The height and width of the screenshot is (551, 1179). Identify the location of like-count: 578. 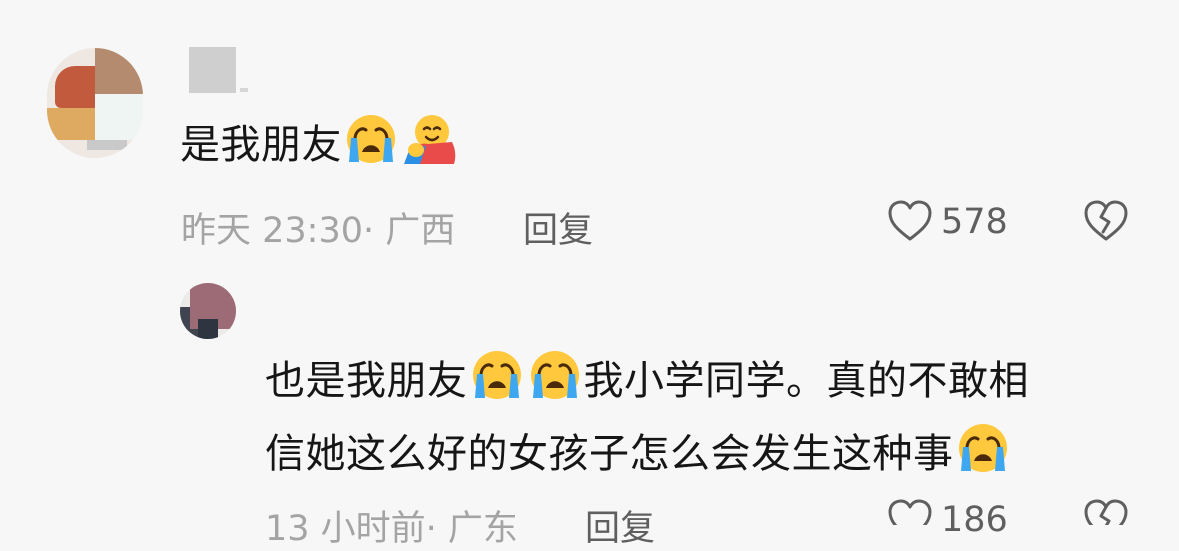
(974, 222).